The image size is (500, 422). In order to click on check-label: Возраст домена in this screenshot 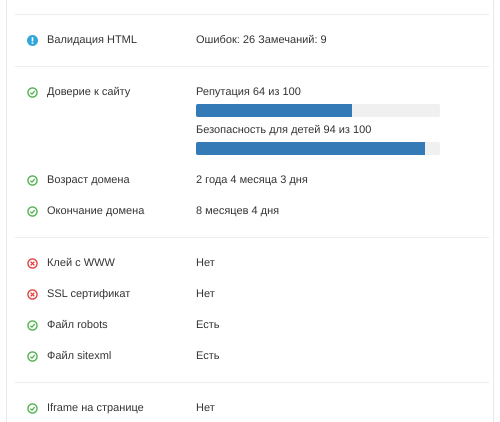, I will do `click(89, 180)`.